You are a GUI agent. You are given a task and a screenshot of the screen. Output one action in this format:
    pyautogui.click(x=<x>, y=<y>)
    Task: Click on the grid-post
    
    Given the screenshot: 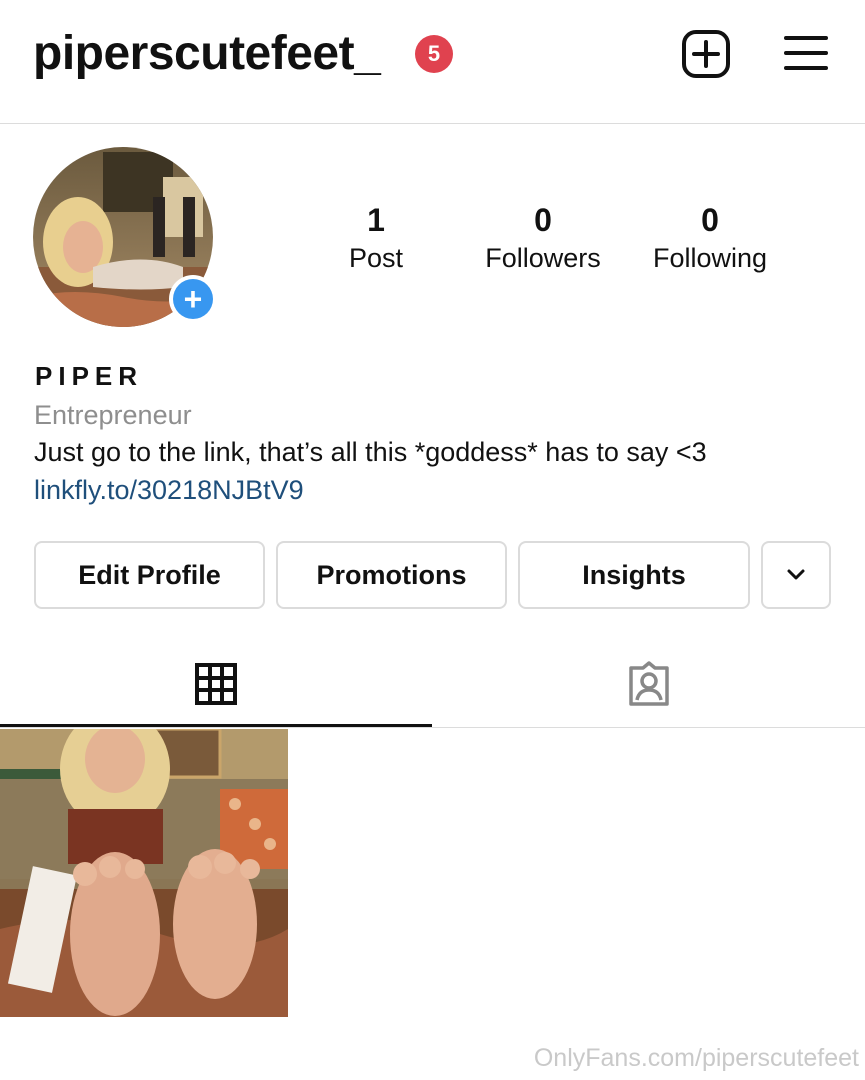 What is the action you would take?
    pyautogui.click(x=144, y=873)
    